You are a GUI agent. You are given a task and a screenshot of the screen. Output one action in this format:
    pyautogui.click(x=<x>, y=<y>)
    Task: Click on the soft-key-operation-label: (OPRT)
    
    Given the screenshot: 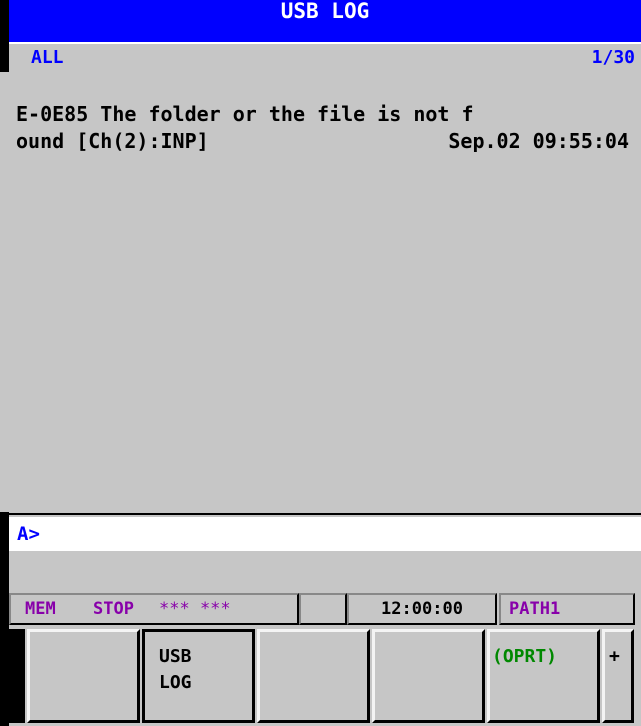 What is the action you would take?
    pyautogui.click(x=525, y=656)
    